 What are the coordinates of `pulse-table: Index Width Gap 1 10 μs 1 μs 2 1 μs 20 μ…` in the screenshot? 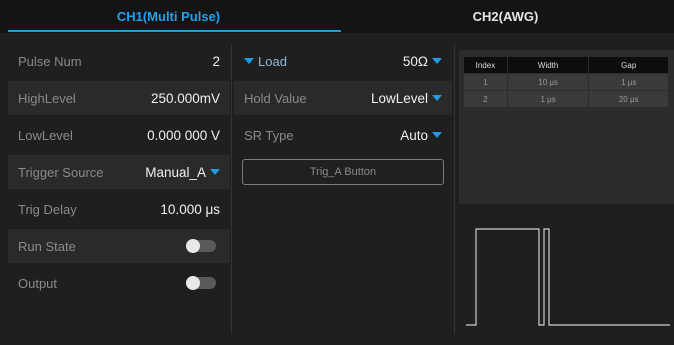 It's located at (566, 82).